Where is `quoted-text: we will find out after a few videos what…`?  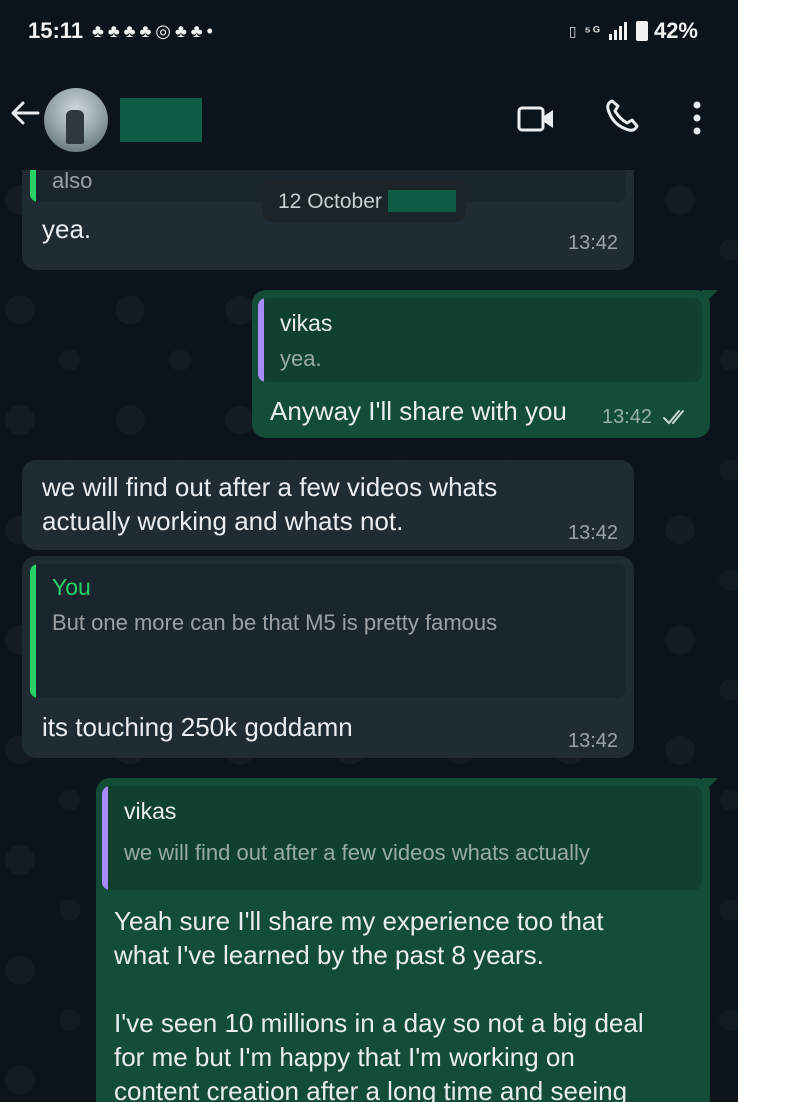 quoted-text: we will find out after a few videos what… is located at coordinates (357, 852).